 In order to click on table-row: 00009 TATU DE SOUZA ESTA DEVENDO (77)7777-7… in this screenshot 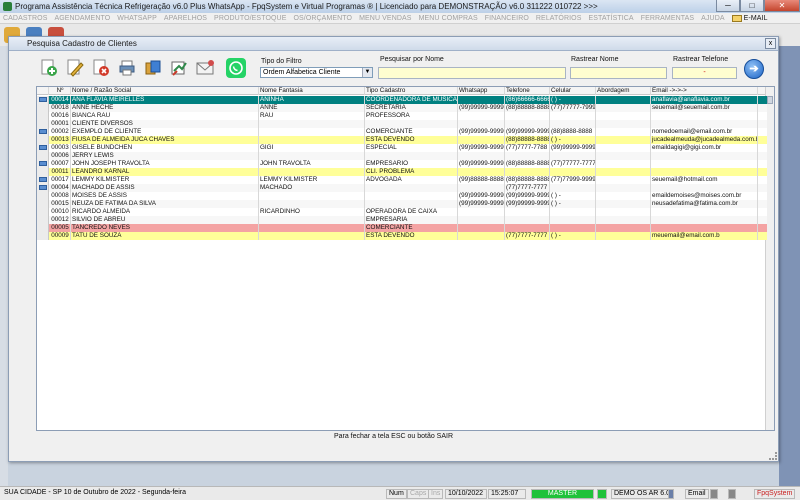, I will do `click(402, 236)`.